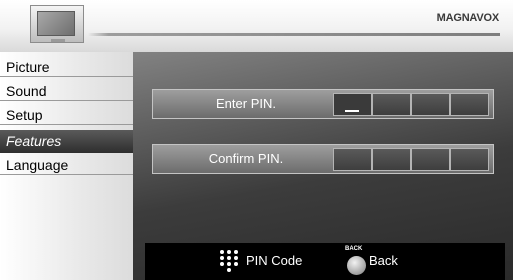 This screenshot has height=280, width=513. I want to click on sidebar-item-features: Features, so click(66, 141).